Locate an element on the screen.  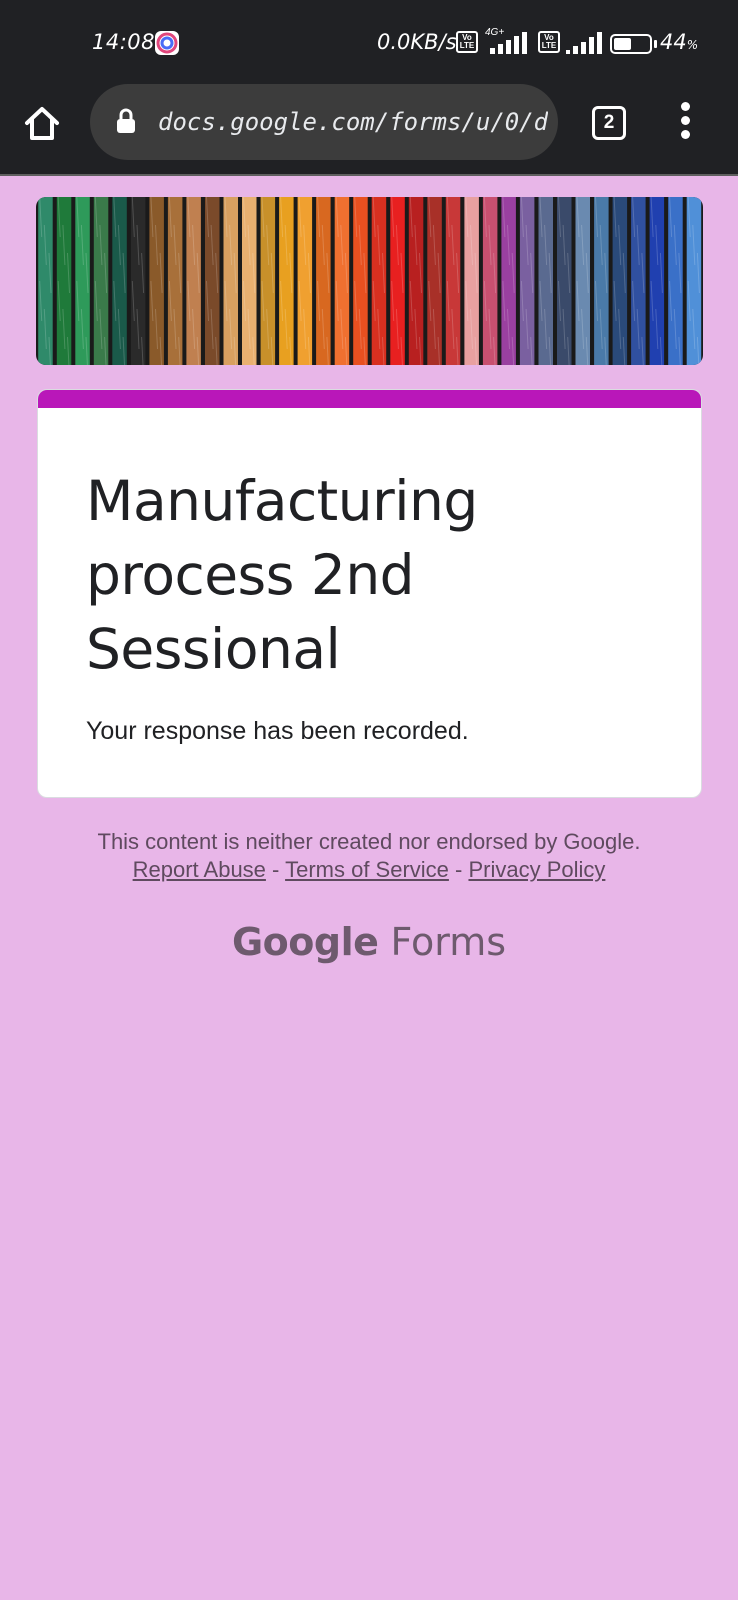
confirmation-message: Your response has been recorded. is located at coordinates (277, 731).